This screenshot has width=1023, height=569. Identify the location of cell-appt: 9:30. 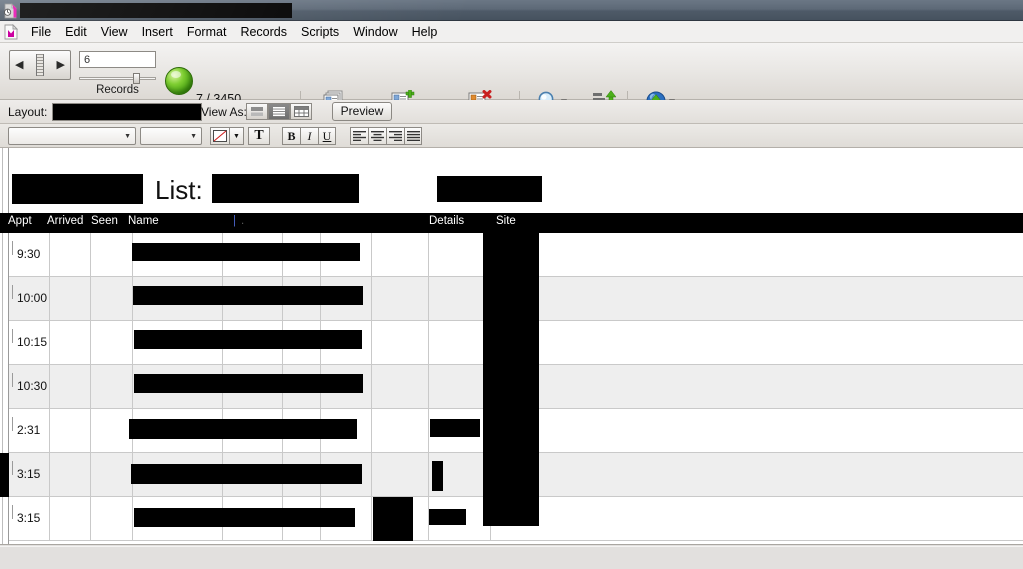
(28, 254).